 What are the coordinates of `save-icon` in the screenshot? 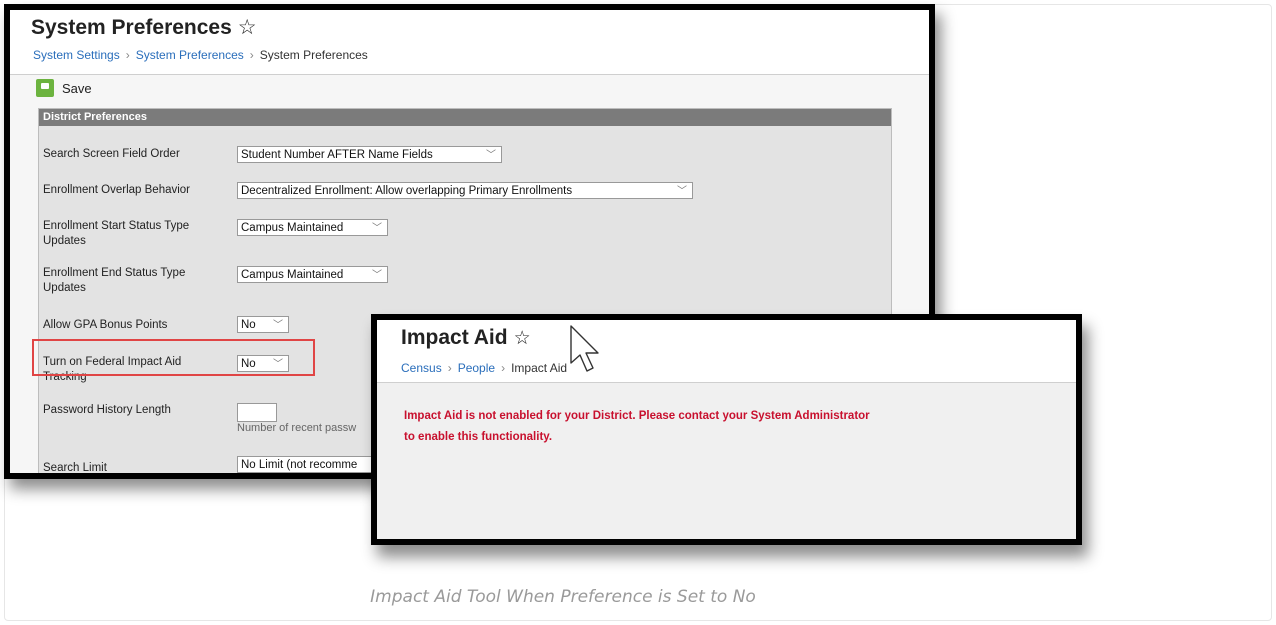 It's located at (45, 88).